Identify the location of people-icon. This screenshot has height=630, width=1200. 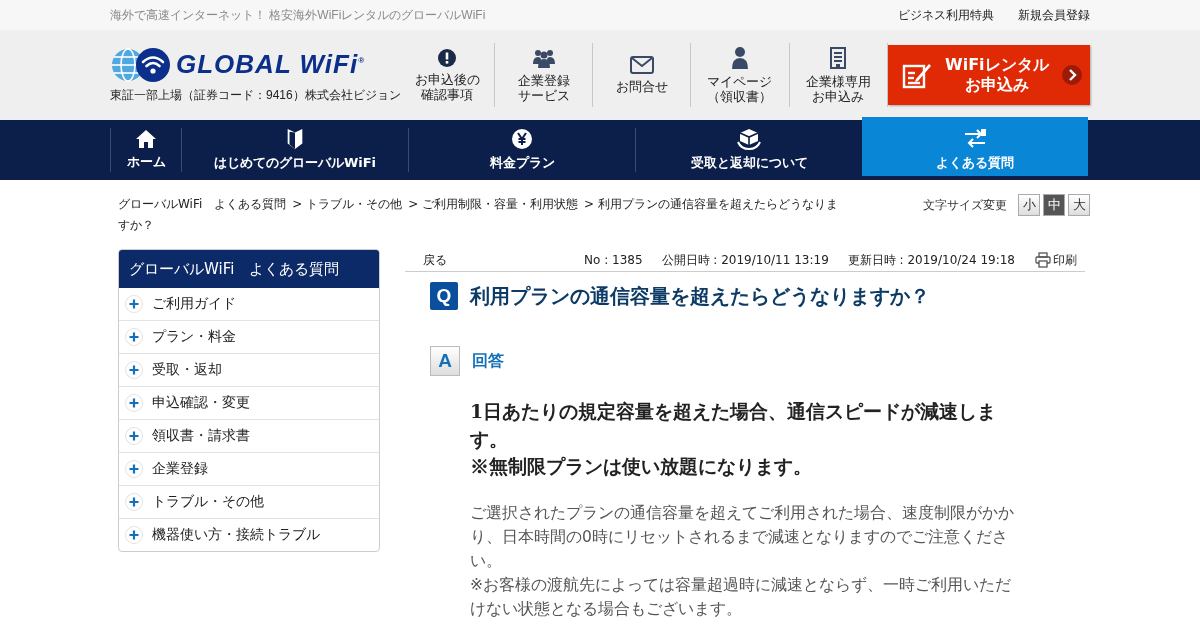
(543, 57).